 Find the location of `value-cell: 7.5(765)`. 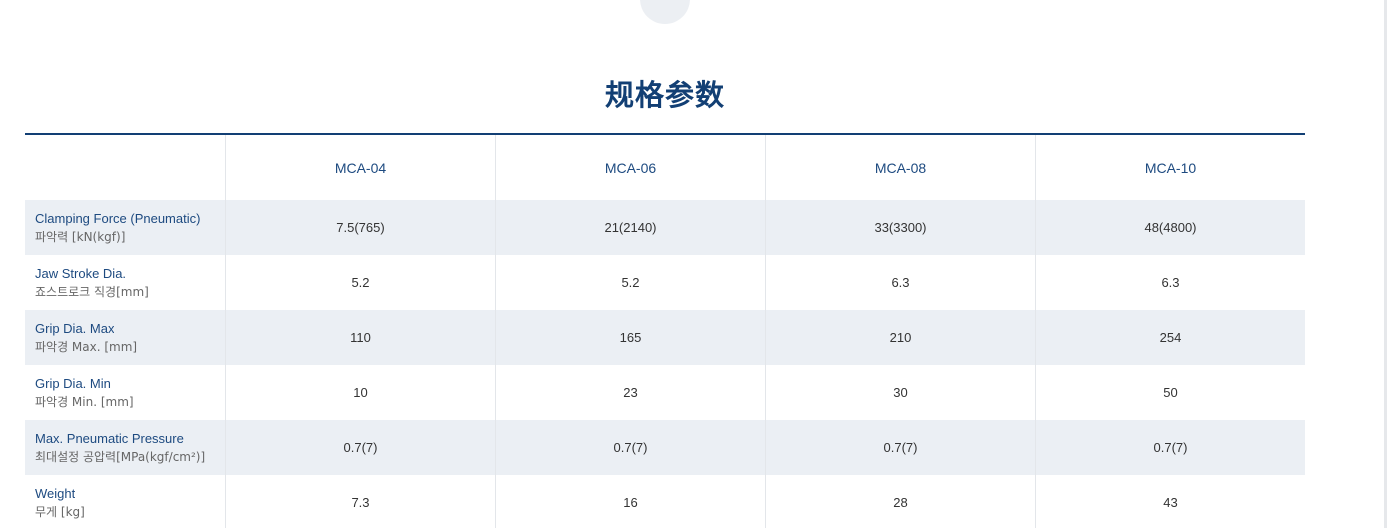

value-cell: 7.5(765) is located at coordinates (360, 227).